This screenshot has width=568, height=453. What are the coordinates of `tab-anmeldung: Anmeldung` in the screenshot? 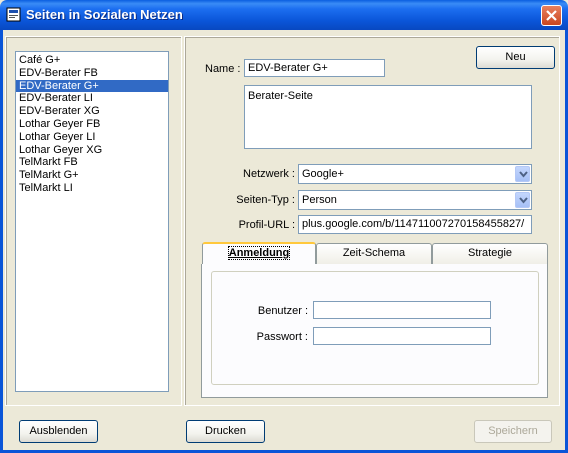 It's located at (259, 253).